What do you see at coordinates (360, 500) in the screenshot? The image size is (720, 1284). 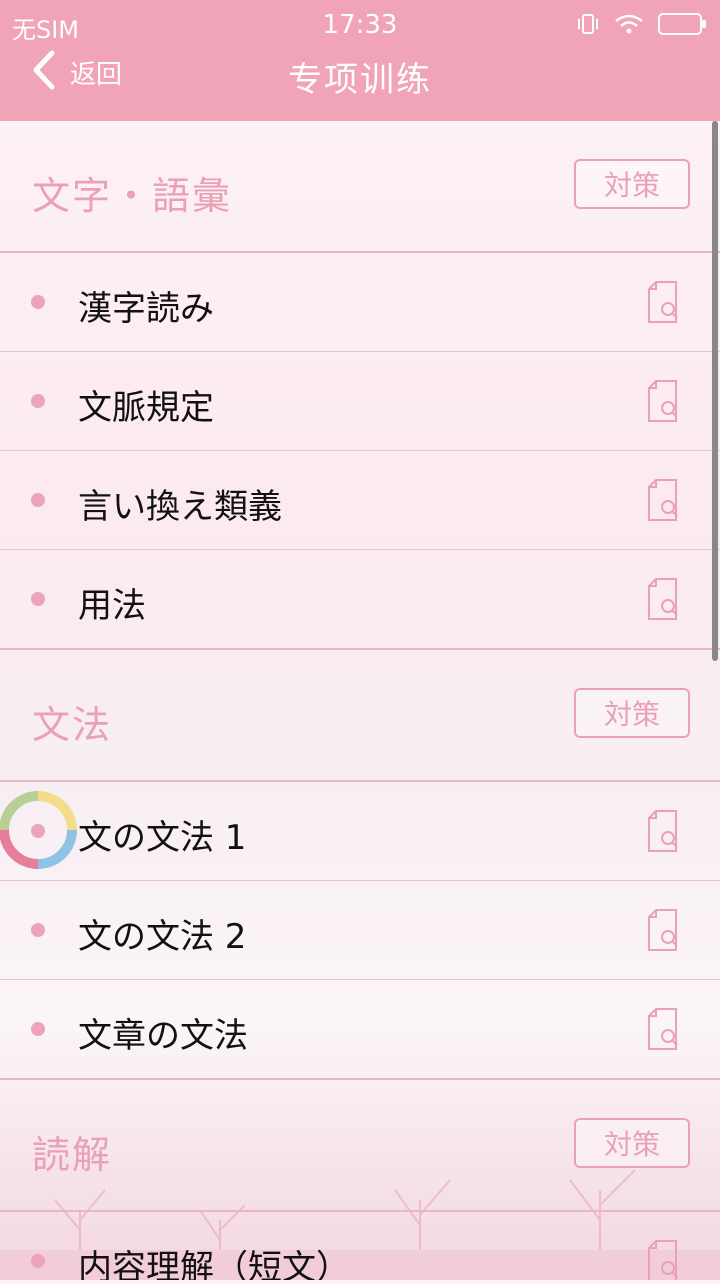 I see `list-item: 言い換え類義` at bounding box center [360, 500].